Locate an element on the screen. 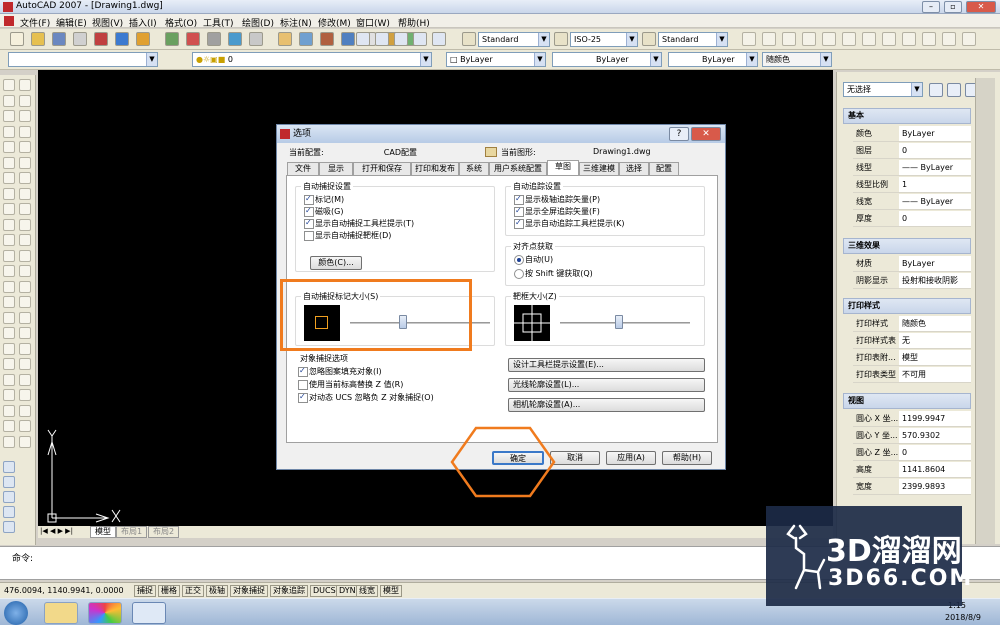 The width and height of the screenshot is (1000, 625). menu-file: 文件(F) is located at coordinates (35, 22).